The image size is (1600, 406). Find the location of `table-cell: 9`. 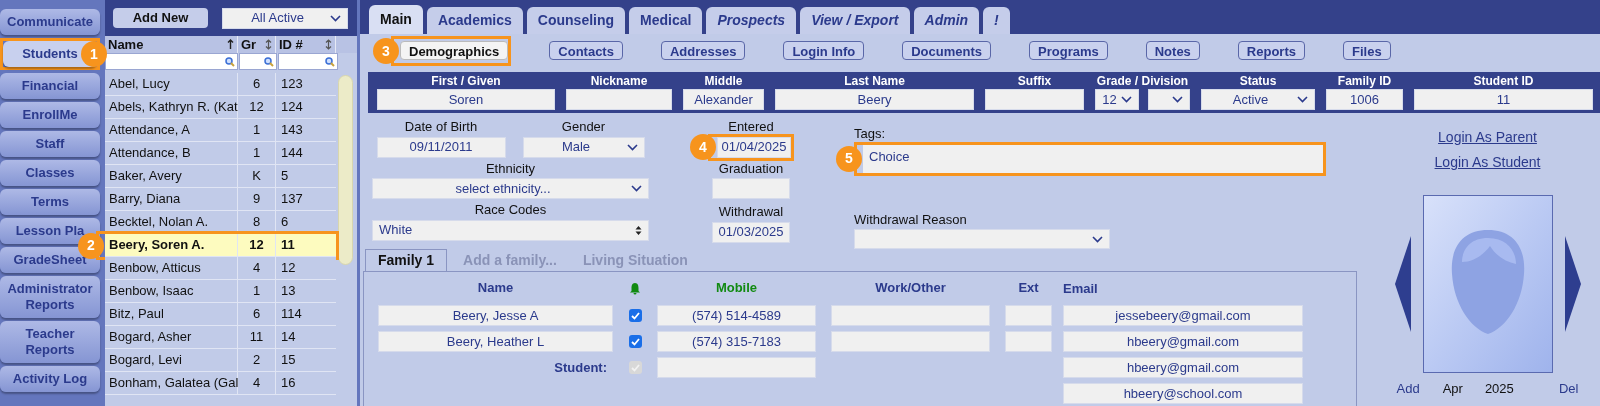

table-cell: 9 is located at coordinates (257, 199).